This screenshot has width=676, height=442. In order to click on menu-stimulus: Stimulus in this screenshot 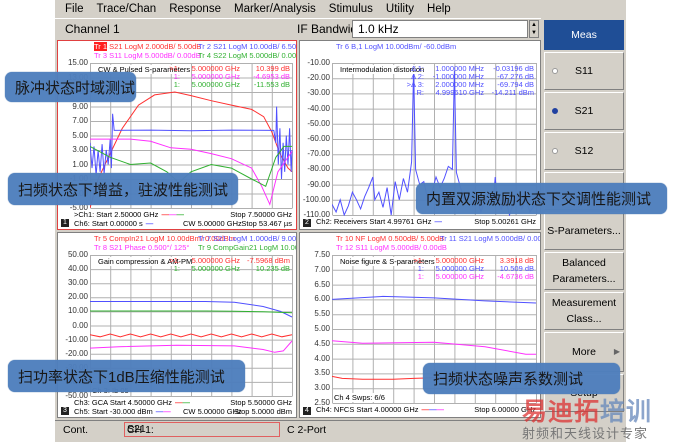, I will do `click(351, 9)`.